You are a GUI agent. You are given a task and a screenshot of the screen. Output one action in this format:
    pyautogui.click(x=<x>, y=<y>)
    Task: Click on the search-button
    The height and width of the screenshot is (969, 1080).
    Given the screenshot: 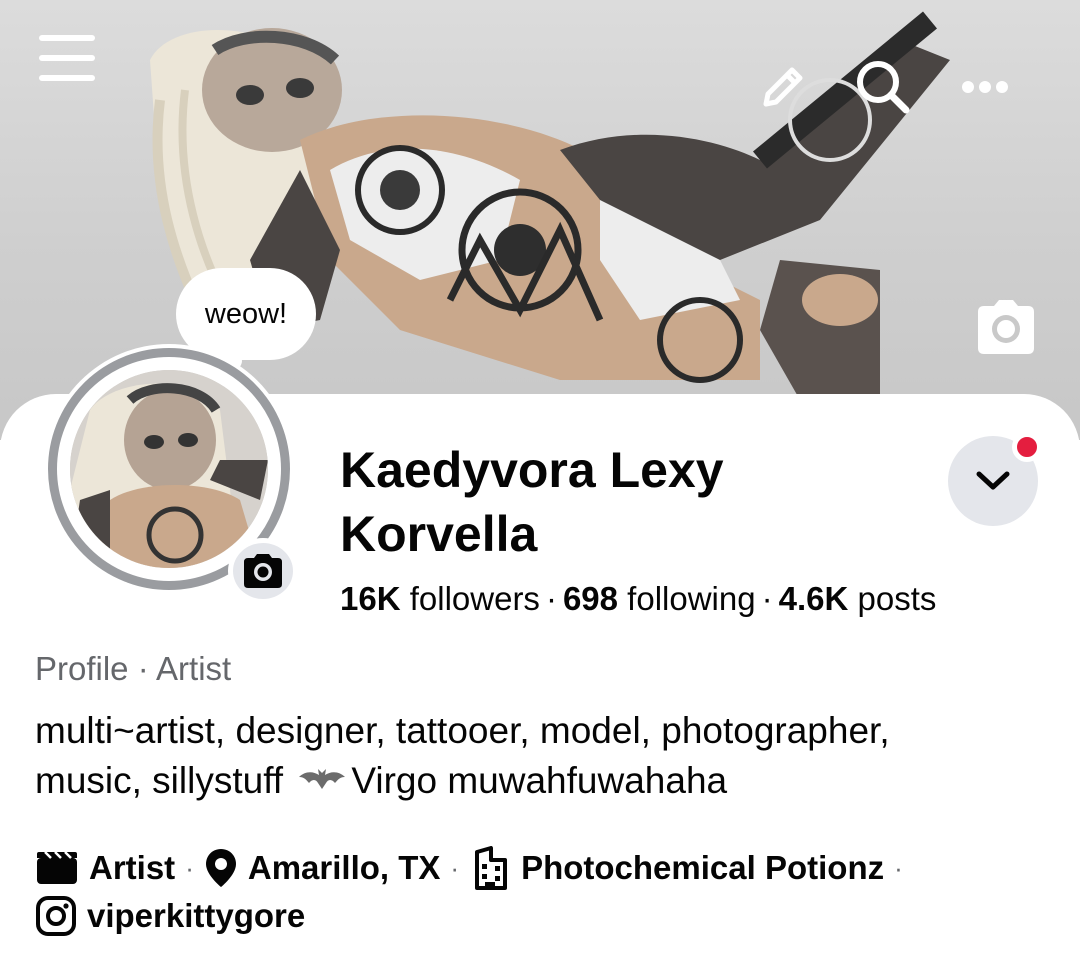 What is the action you would take?
    pyautogui.click(x=883, y=87)
    